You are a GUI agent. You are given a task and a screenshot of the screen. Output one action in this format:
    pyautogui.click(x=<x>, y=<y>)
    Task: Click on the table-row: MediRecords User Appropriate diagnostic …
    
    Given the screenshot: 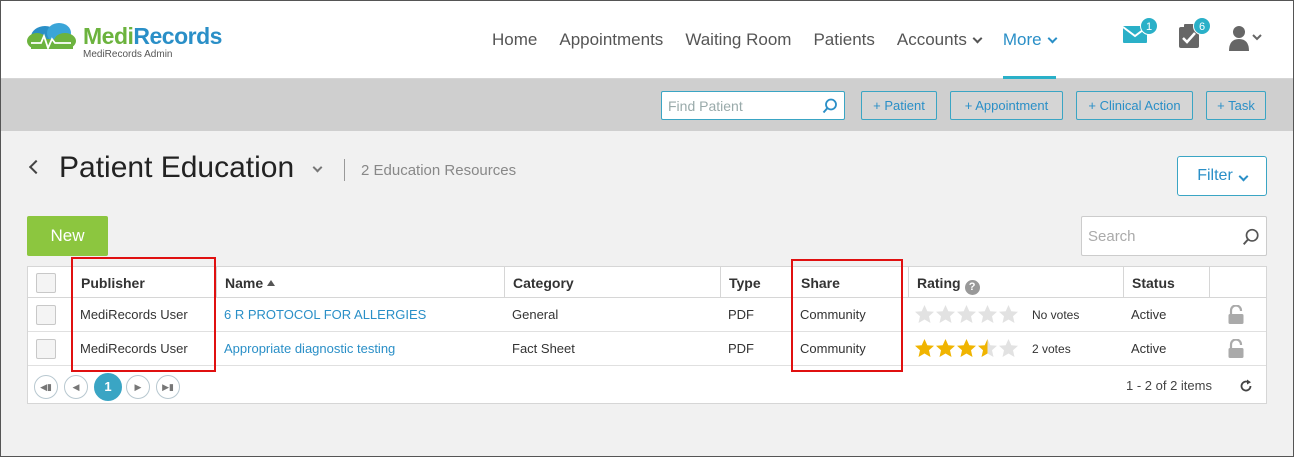 What is the action you would take?
    pyautogui.click(x=647, y=349)
    